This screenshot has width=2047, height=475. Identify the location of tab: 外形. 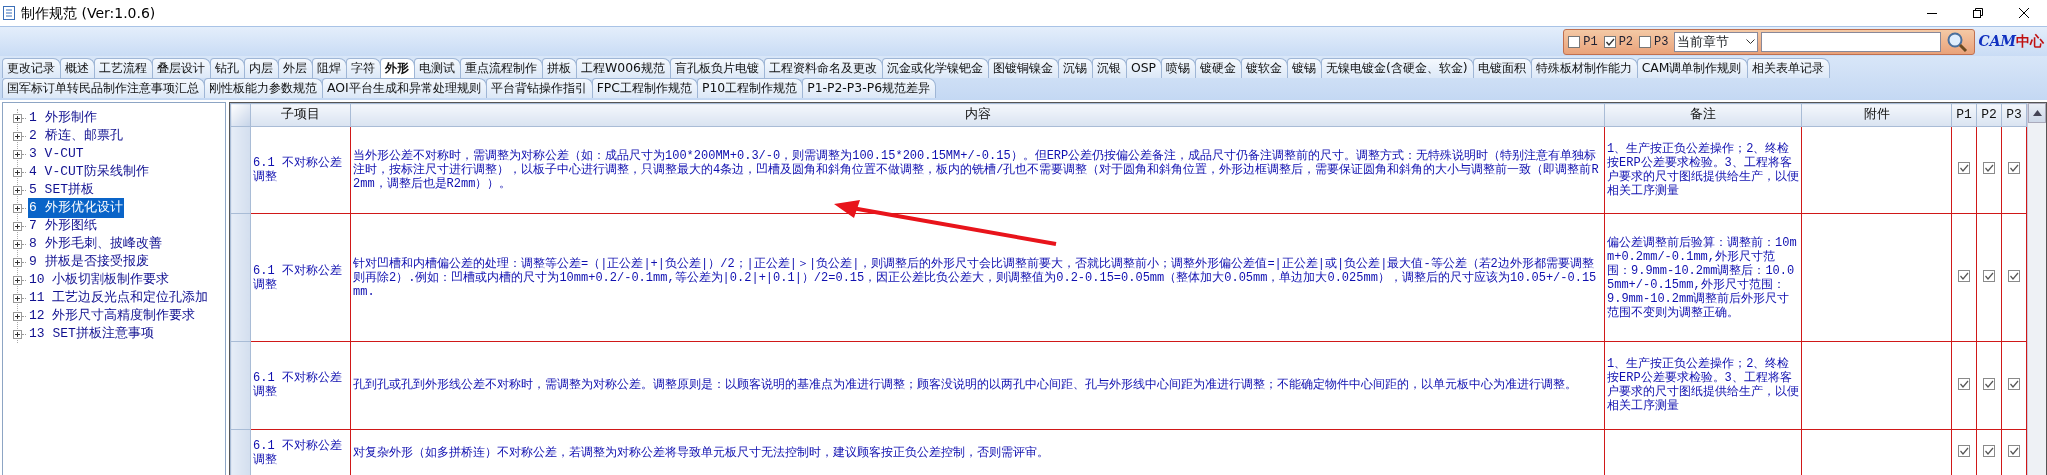
(397, 68).